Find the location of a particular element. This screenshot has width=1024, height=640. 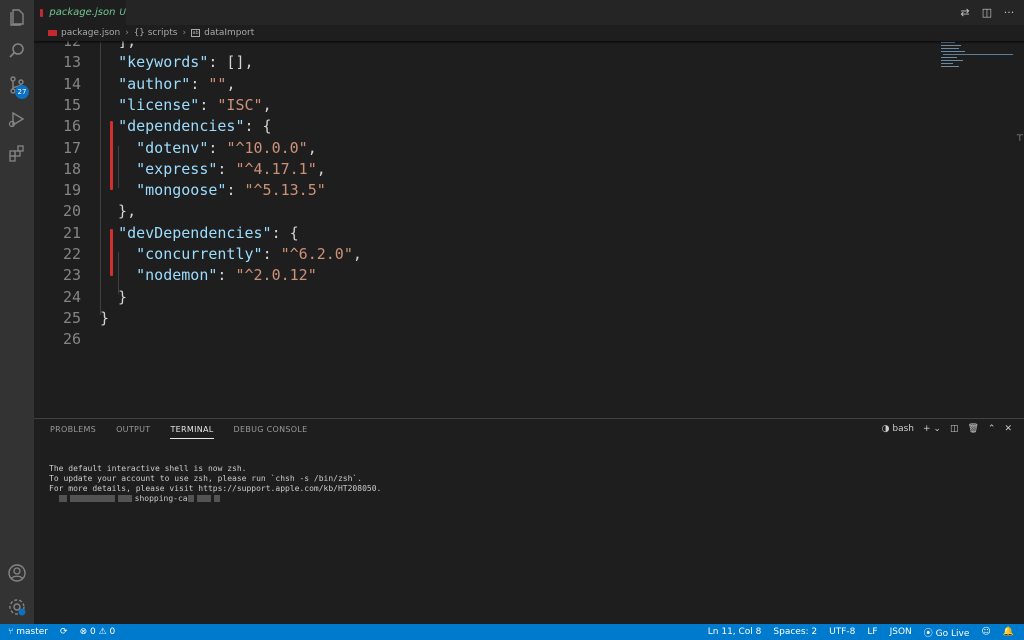

token-key: "concurrently" is located at coordinates (199, 254).